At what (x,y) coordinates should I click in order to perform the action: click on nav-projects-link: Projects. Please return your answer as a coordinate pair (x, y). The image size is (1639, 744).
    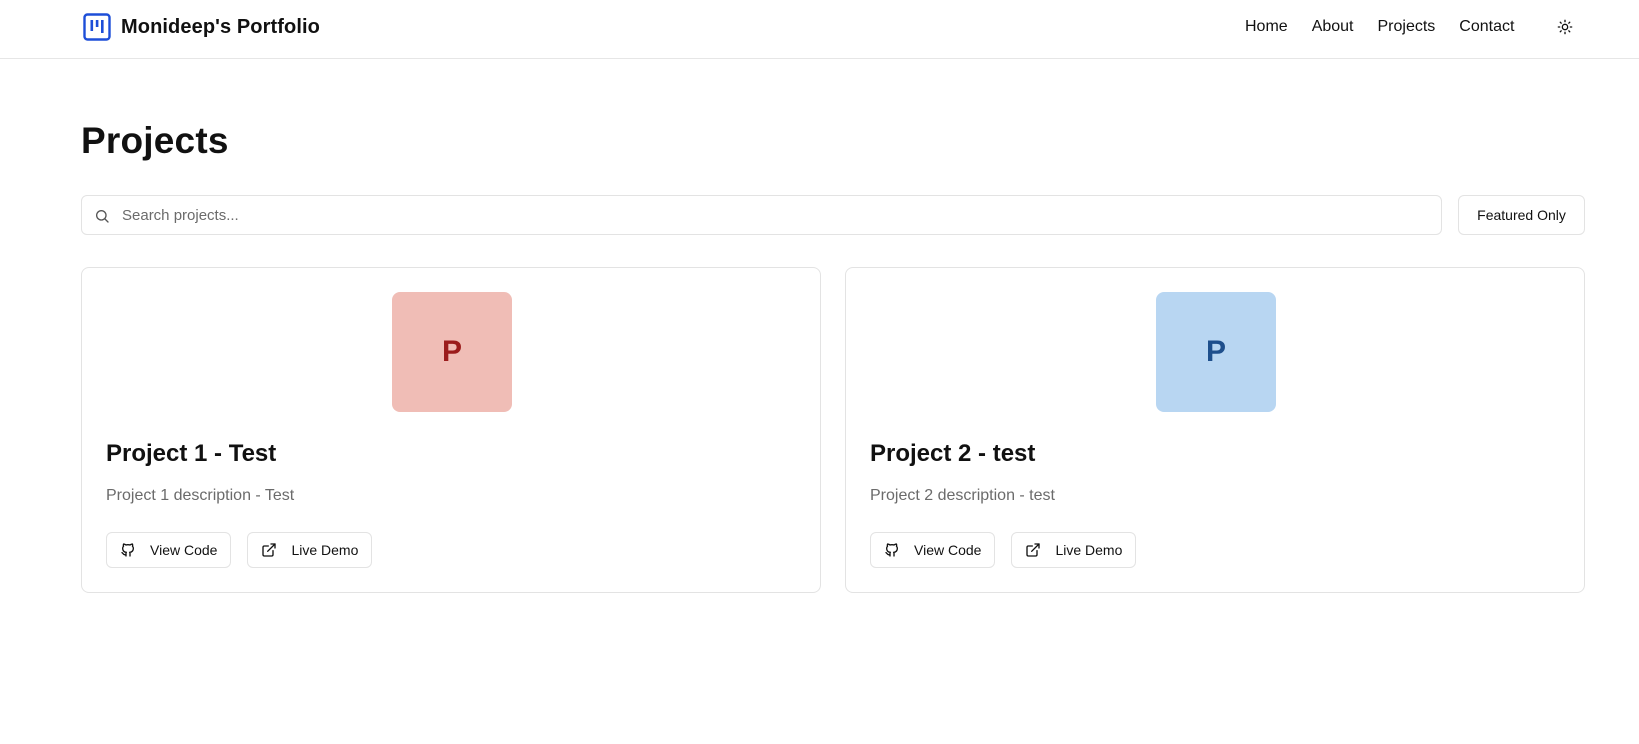
    Looking at the image, I should click on (1407, 27).